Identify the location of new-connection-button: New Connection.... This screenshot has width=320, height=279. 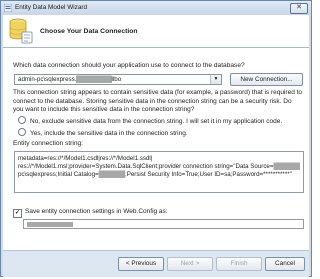
(266, 79).